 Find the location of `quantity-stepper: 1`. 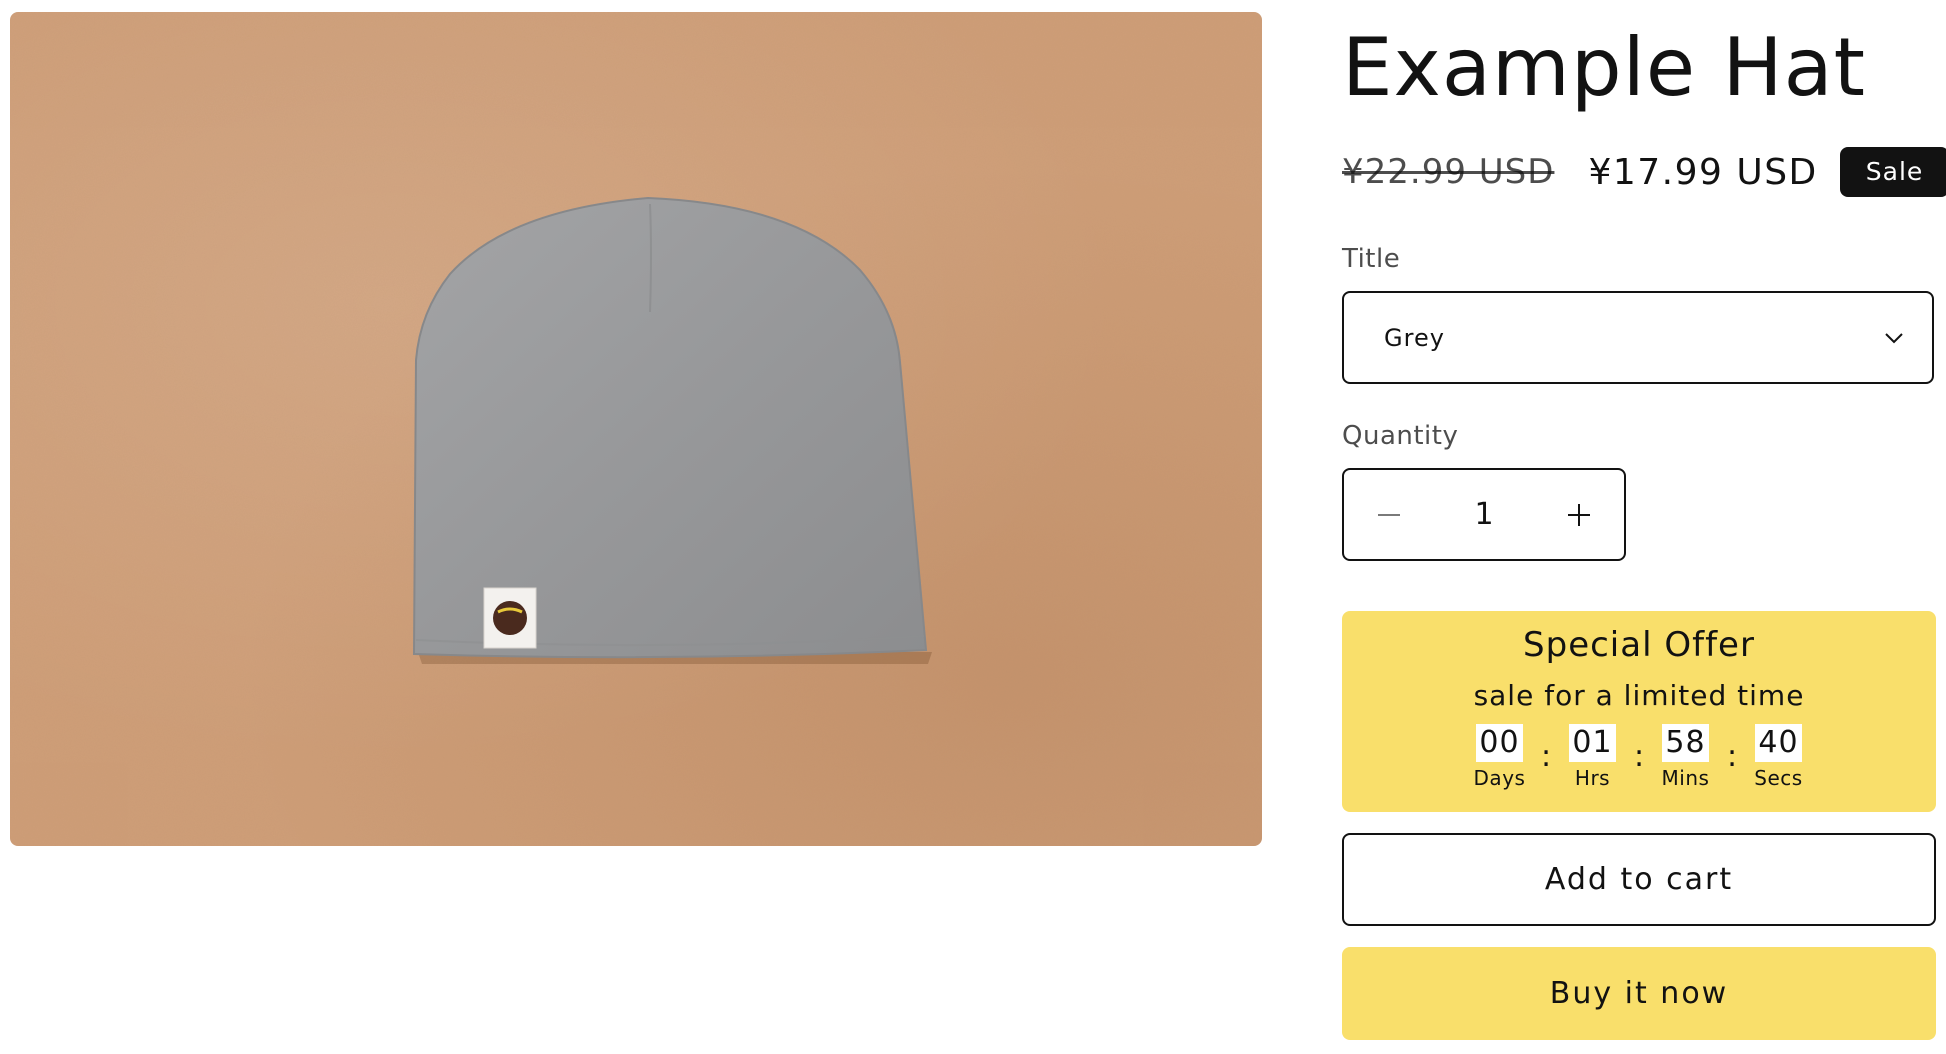

quantity-stepper: 1 is located at coordinates (1484, 514).